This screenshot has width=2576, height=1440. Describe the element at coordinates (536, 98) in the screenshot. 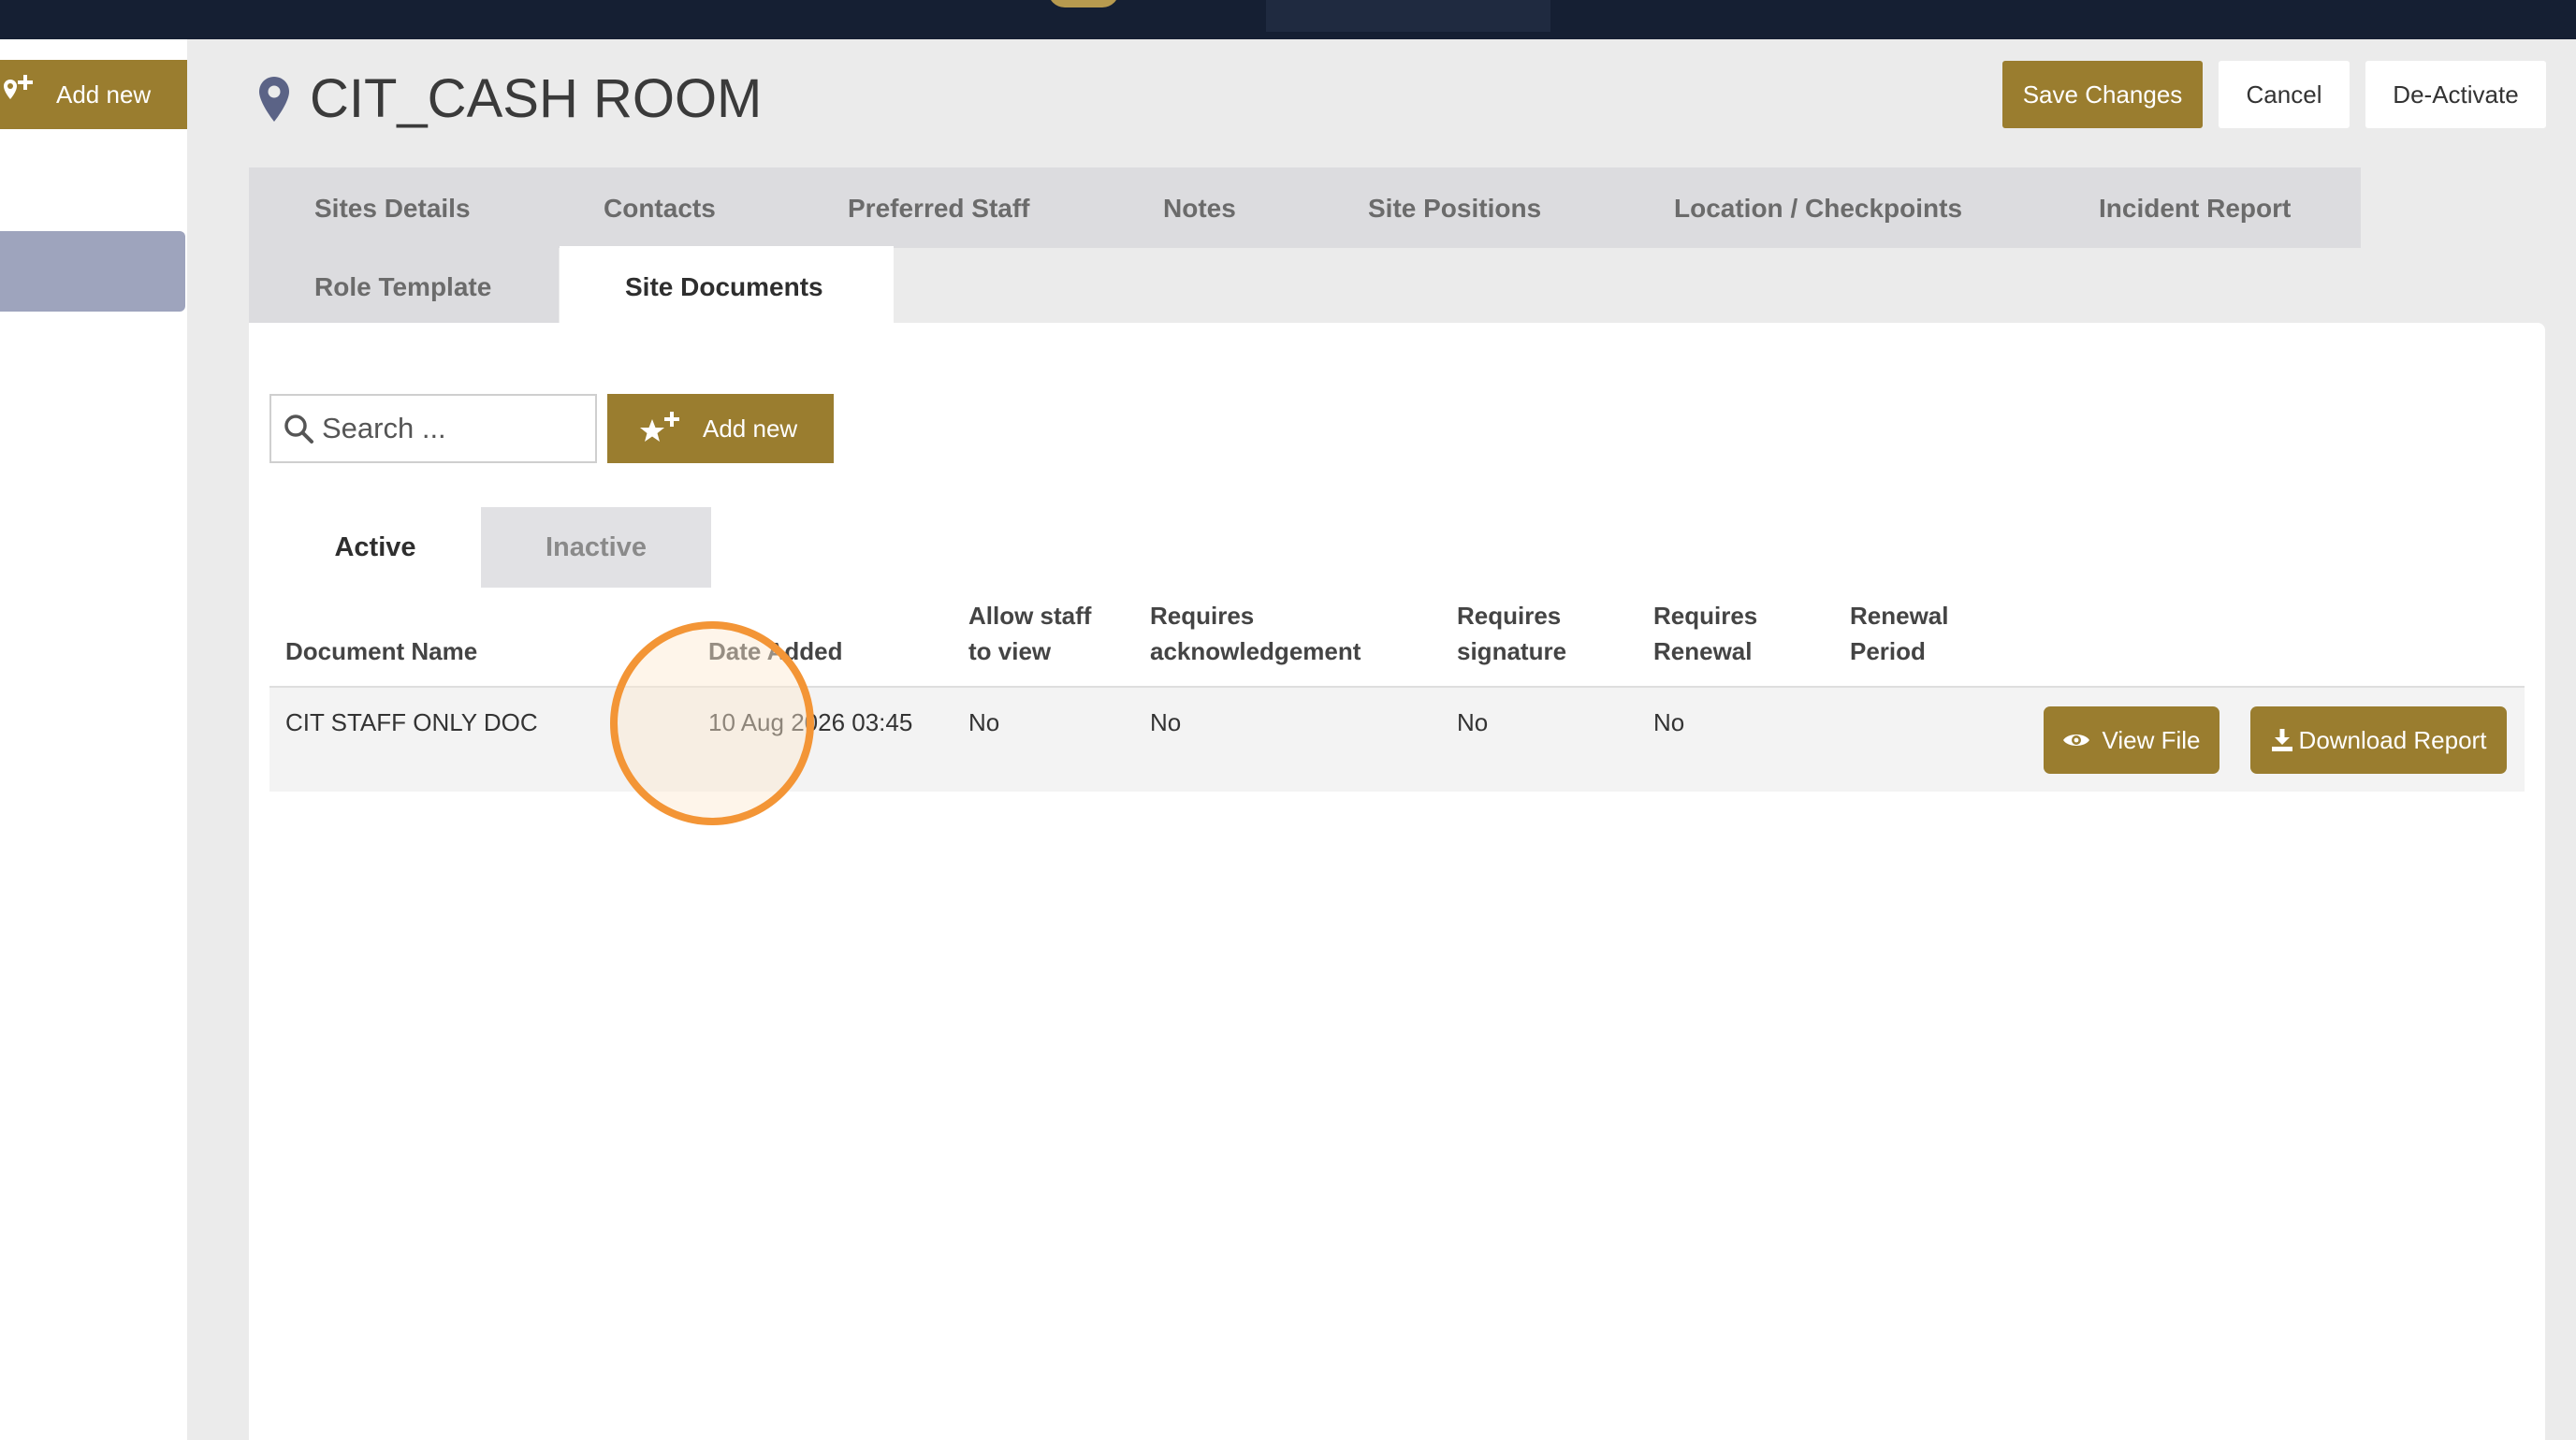

I see `page-title: CIT_CASH ROOM` at that location.